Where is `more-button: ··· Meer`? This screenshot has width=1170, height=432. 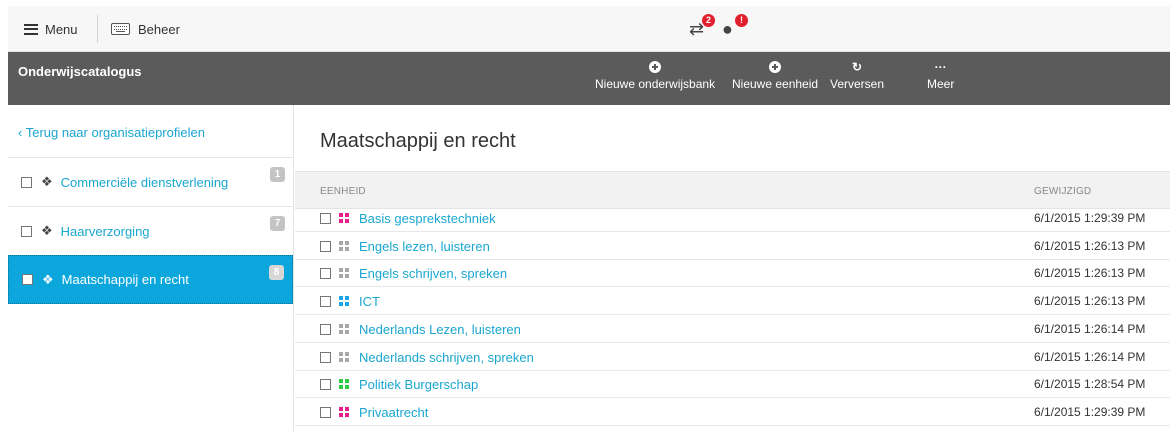 more-button: ··· Meer is located at coordinates (940, 76).